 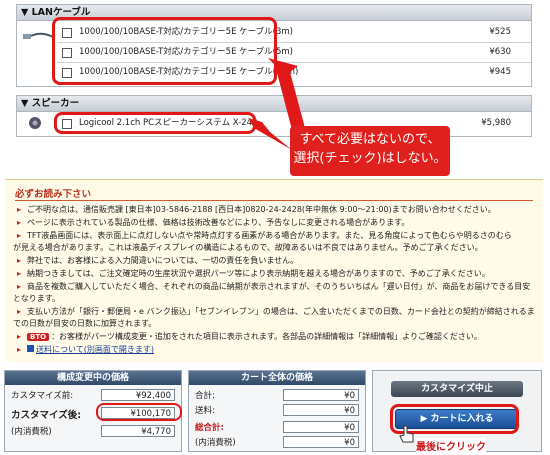 What do you see at coordinates (138, 395) in the screenshot?
I see `base-price-value: ¥92,400` at bounding box center [138, 395].